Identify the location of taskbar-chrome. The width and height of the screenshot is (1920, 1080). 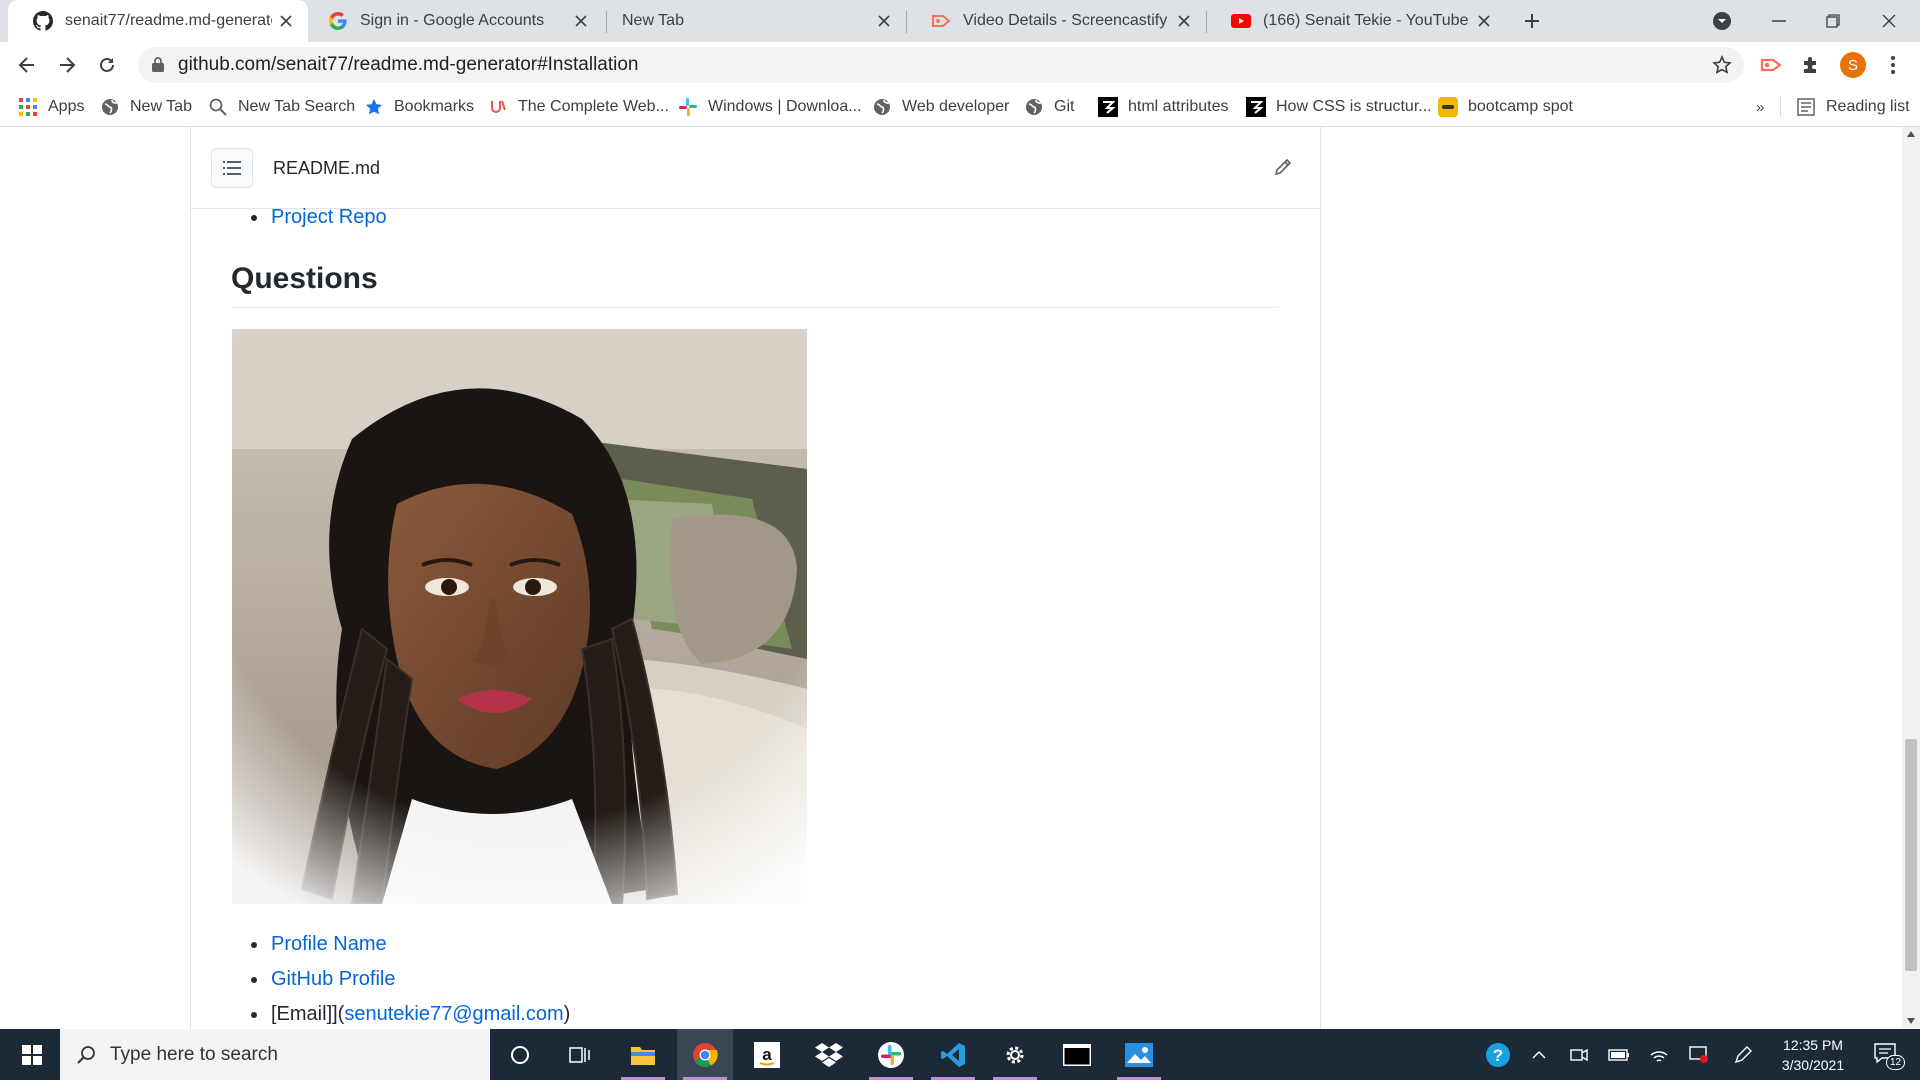
(705, 1054).